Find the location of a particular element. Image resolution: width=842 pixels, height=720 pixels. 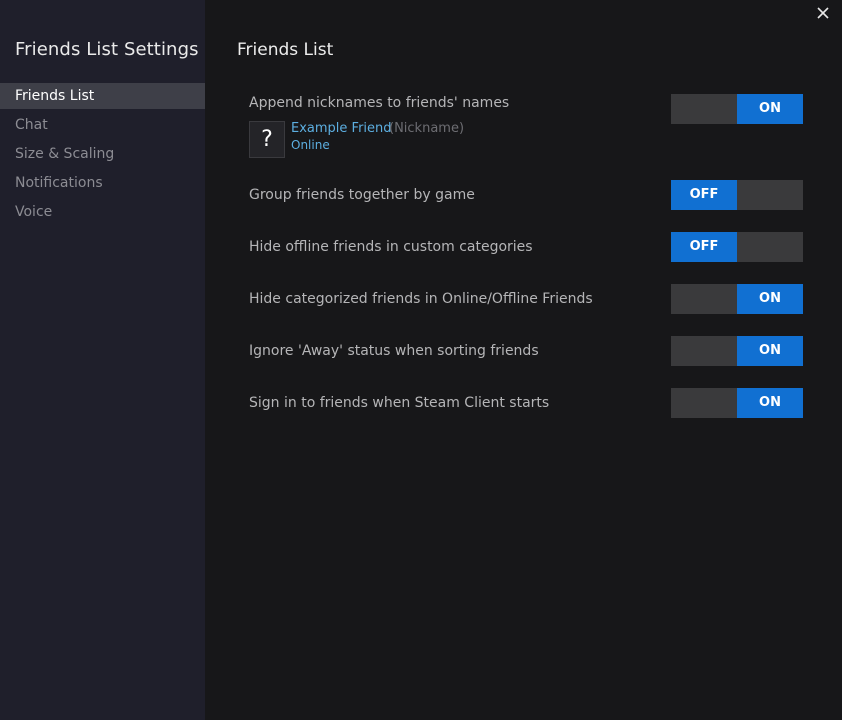

sidebar-item-size-scaling: Size & Scaling is located at coordinates (102, 155).